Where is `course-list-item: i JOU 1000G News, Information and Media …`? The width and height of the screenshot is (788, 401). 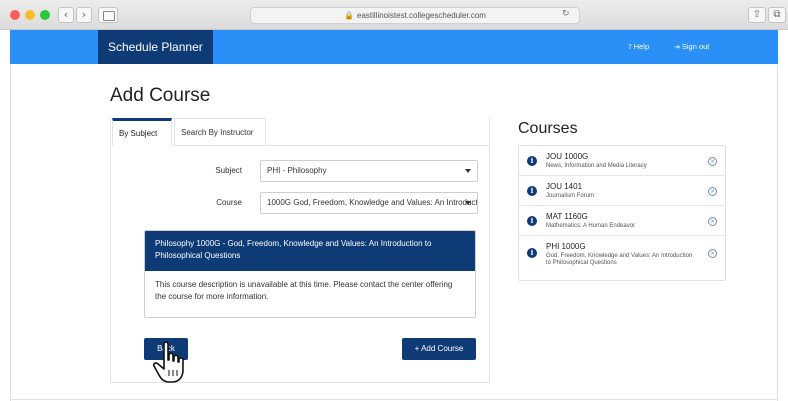 course-list-item: i JOU 1000G News, Information and Media … is located at coordinates (622, 161).